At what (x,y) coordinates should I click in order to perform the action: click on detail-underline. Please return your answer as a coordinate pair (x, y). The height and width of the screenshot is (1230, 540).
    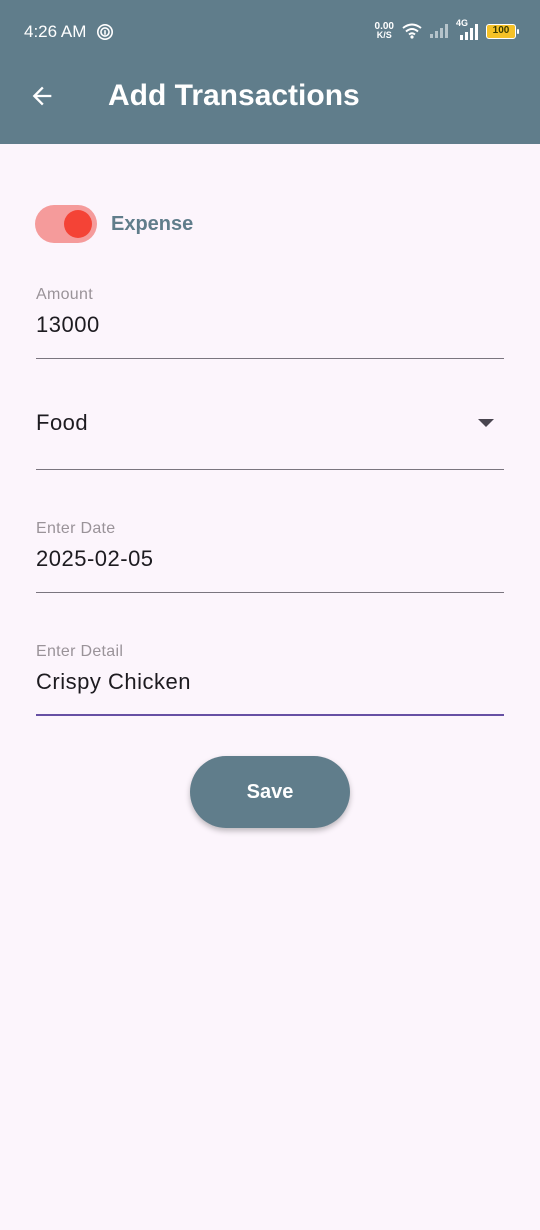
    Looking at the image, I should click on (270, 715).